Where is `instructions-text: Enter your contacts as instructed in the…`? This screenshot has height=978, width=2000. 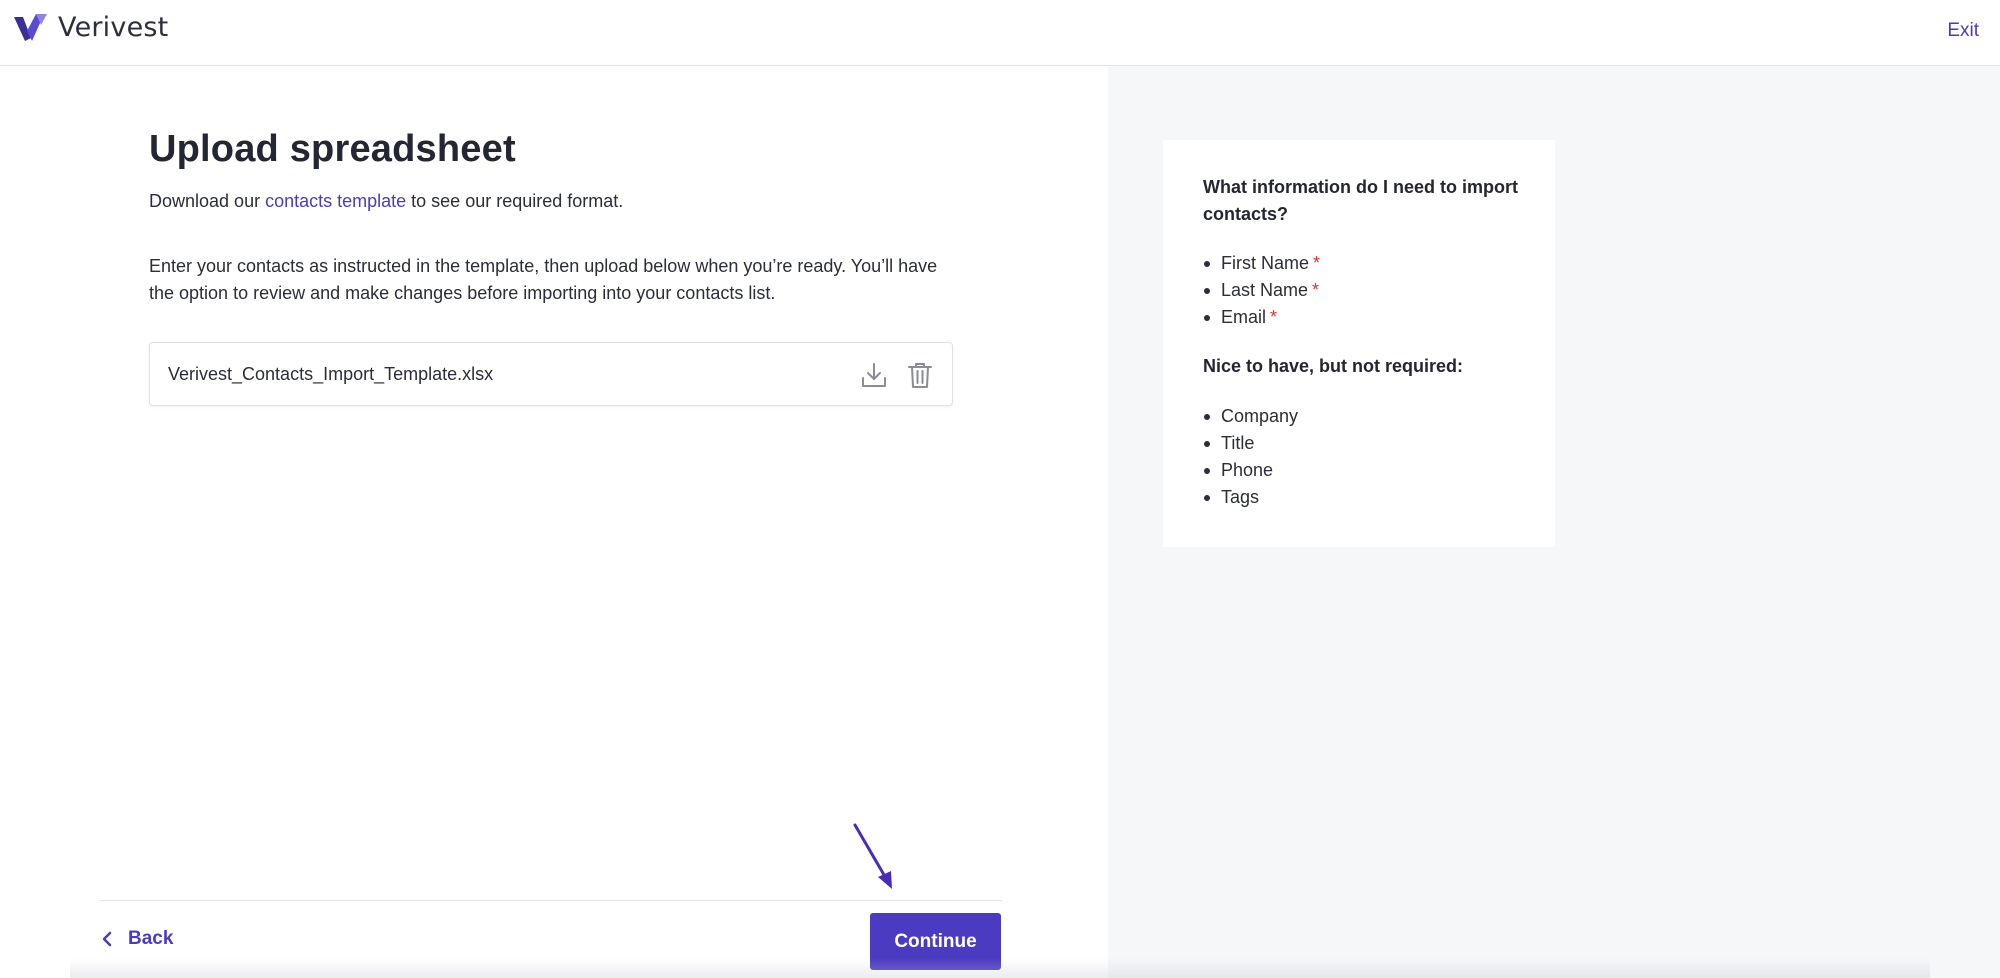
instructions-text: Enter your contacts as instructed in the… is located at coordinates (543, 279).